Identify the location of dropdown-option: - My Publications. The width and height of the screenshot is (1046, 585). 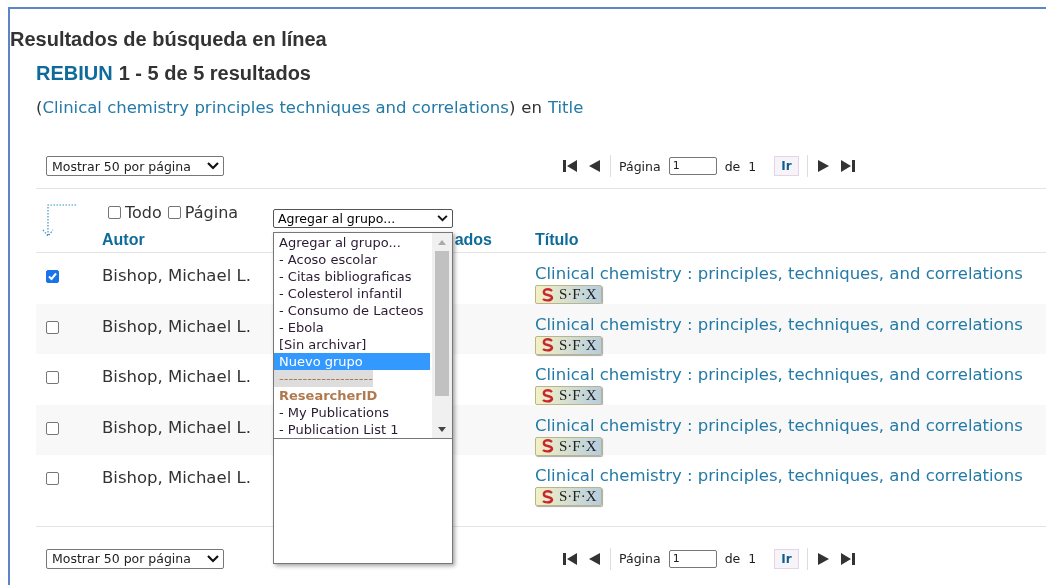
(353, 412).